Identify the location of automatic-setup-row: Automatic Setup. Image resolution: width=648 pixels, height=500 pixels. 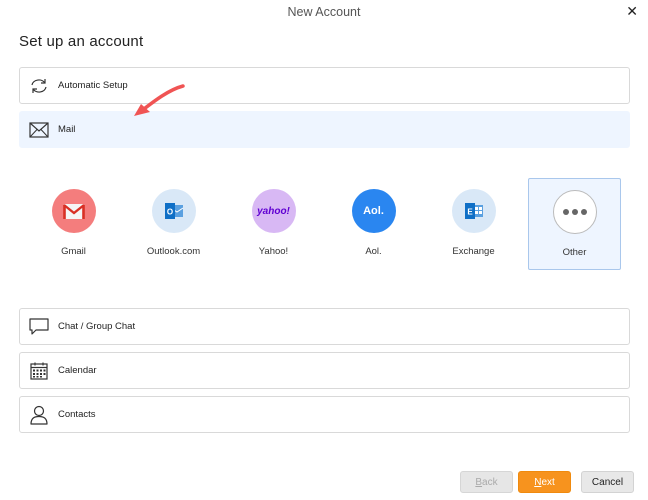
(324, 85).